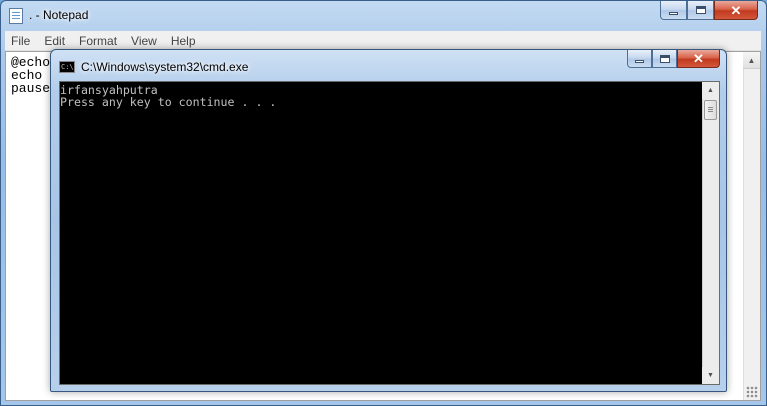 This screenshot has width=767, height=406. I want to click on menu-edit: Edit, so click(54, 41).